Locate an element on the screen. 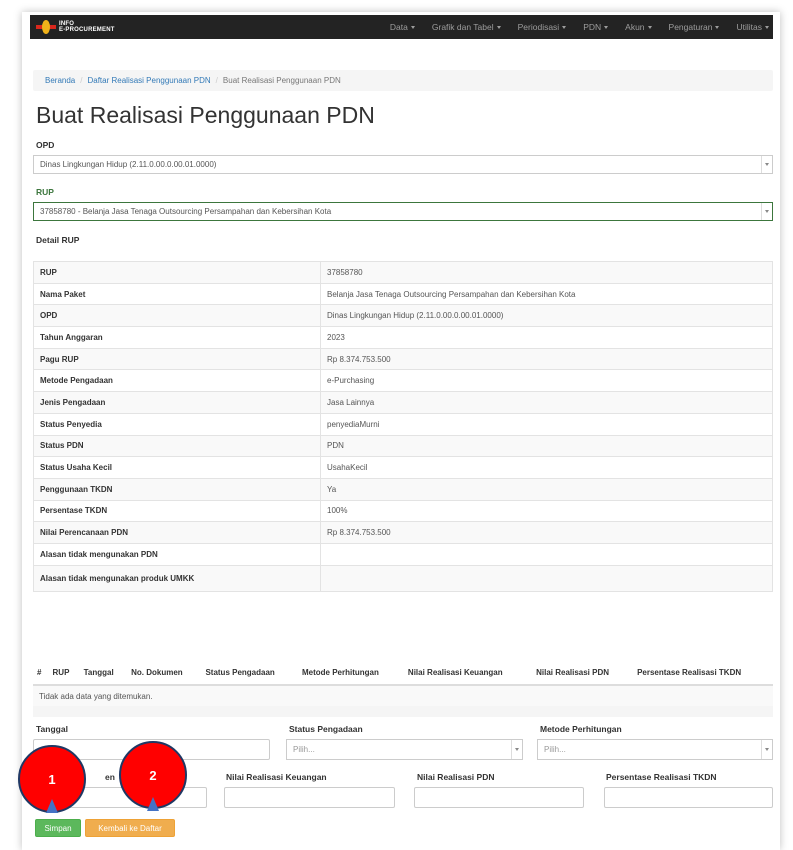 The width and height of the screenshot is (793, 850). nav-item-grafik: Grafik dan Tabel is located at coordinates (466, 27).